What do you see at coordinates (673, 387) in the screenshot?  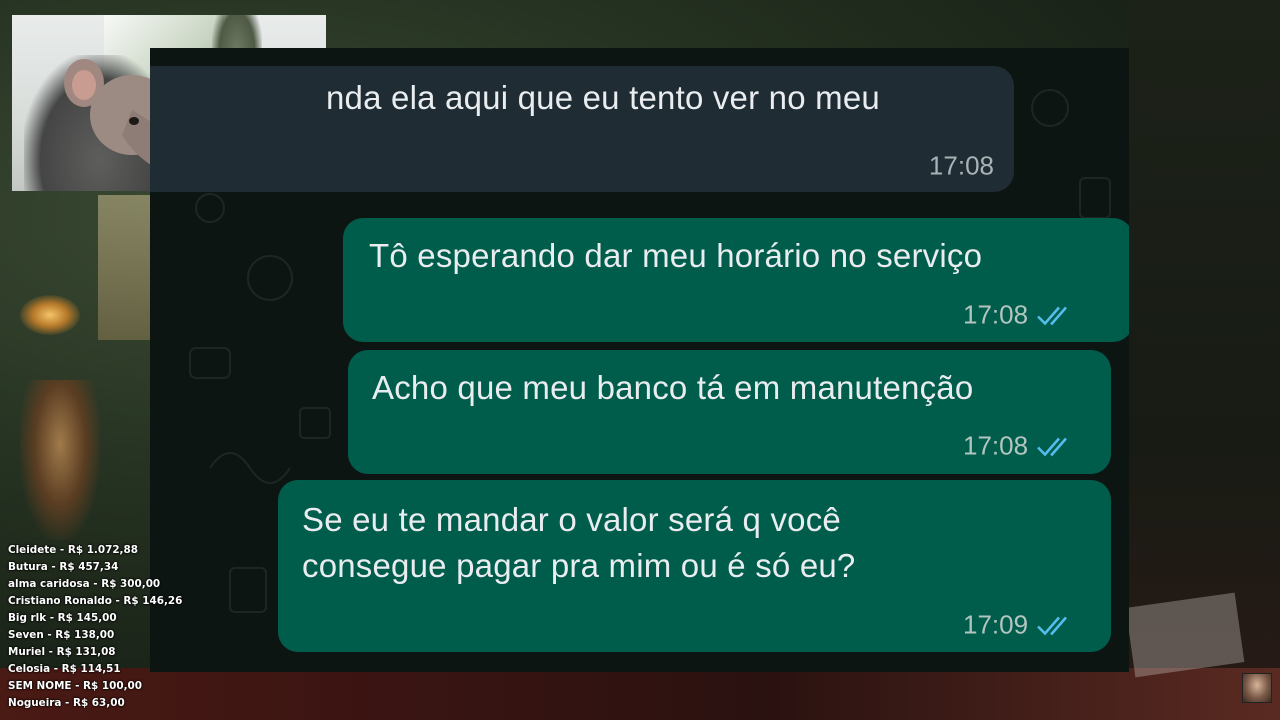 I see `message-text: Acho que meu banco tá em manutenção` at bounding box center [673, 387].